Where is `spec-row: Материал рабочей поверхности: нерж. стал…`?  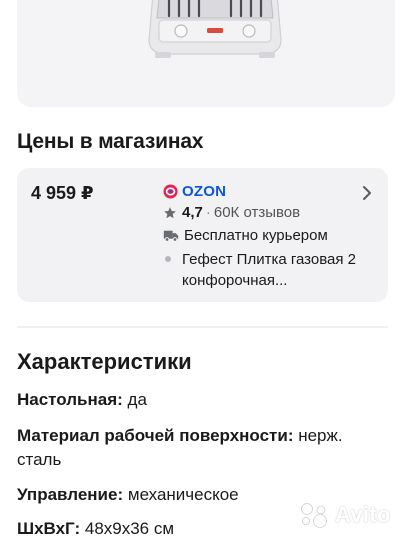 spec-row: Материал рабочей поверхности: нерж. стал… is located at coordinates (202, 448).